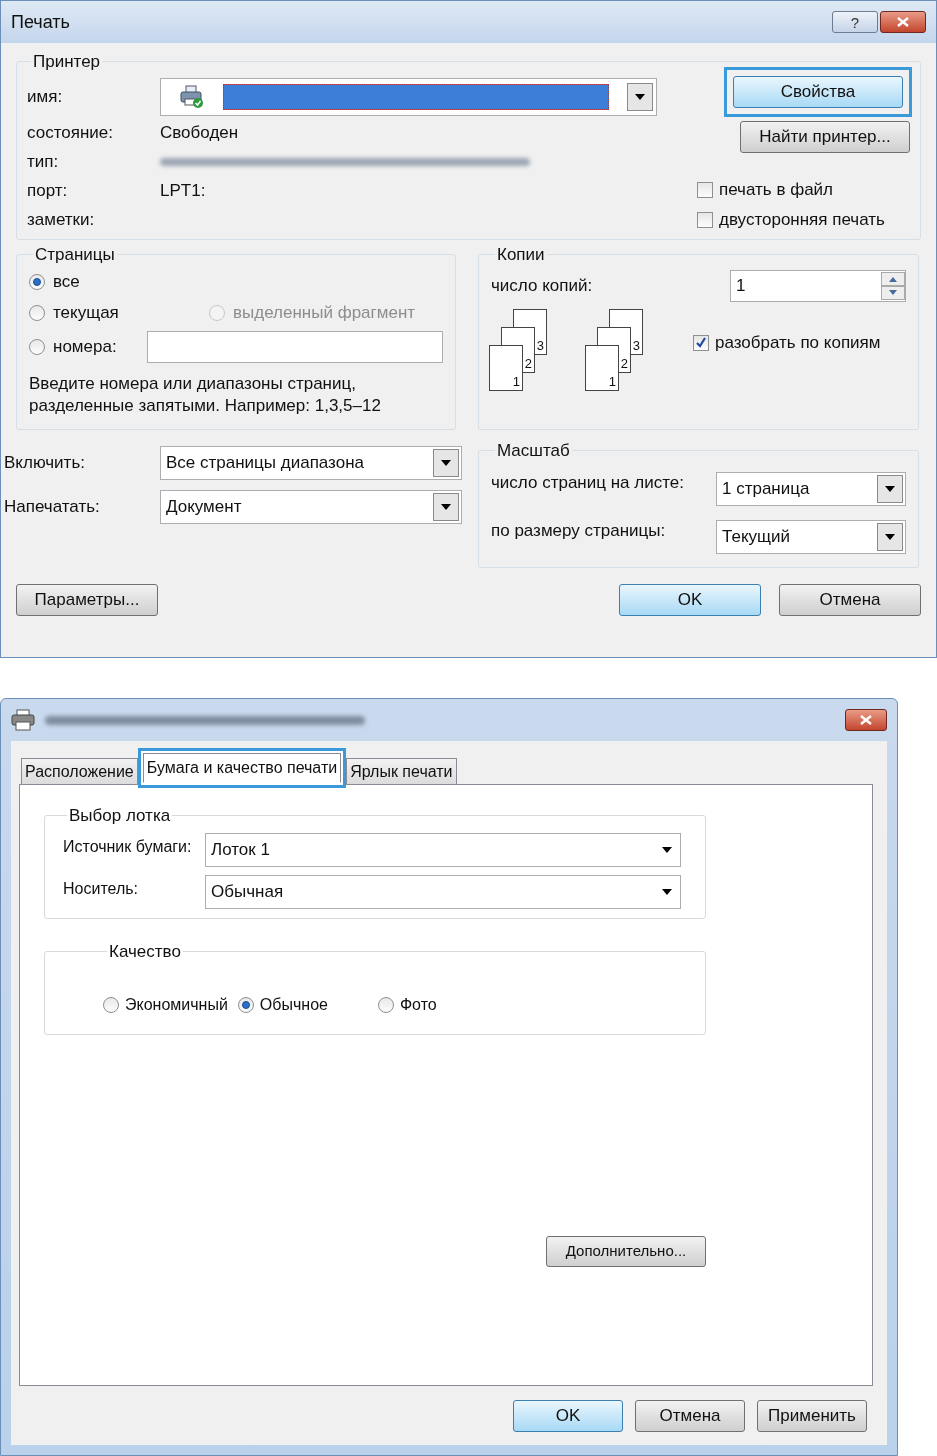 This screenshot has height=1456, width=937. I want to click on field-label: порт:, so click(48, 191).